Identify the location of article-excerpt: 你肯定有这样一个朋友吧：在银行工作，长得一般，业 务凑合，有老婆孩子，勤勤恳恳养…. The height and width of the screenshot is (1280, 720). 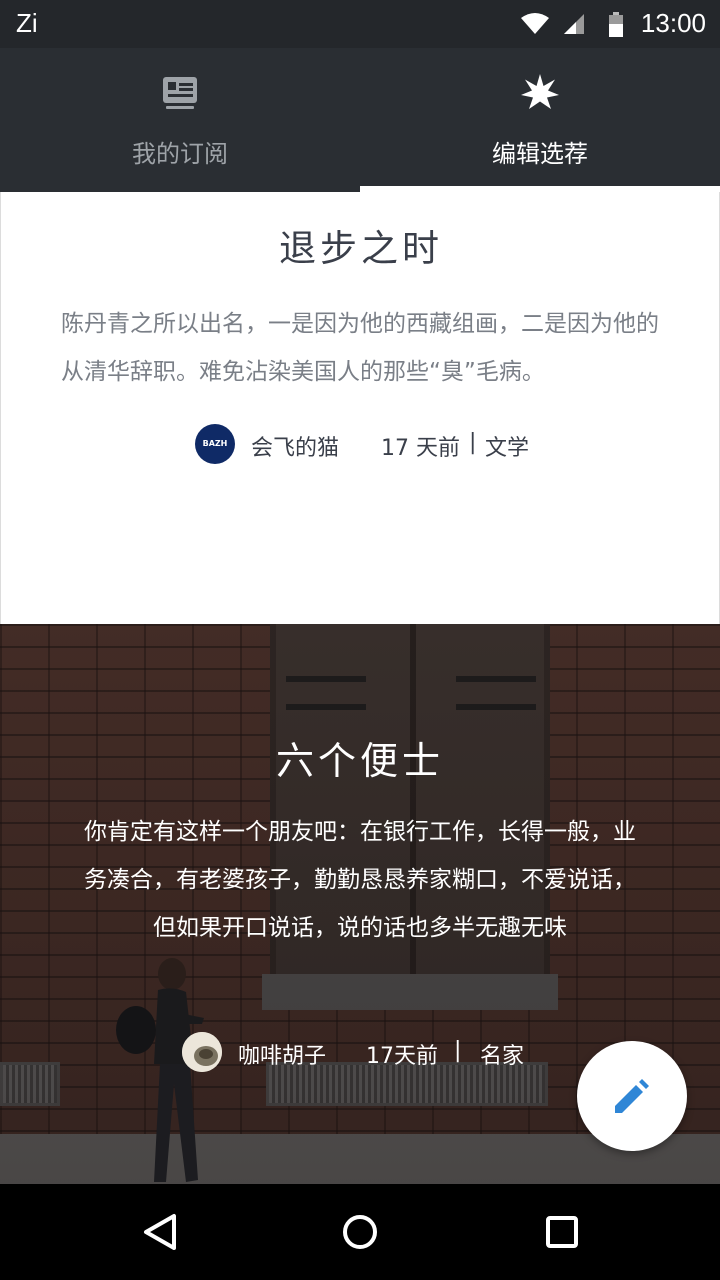
(360, 880).